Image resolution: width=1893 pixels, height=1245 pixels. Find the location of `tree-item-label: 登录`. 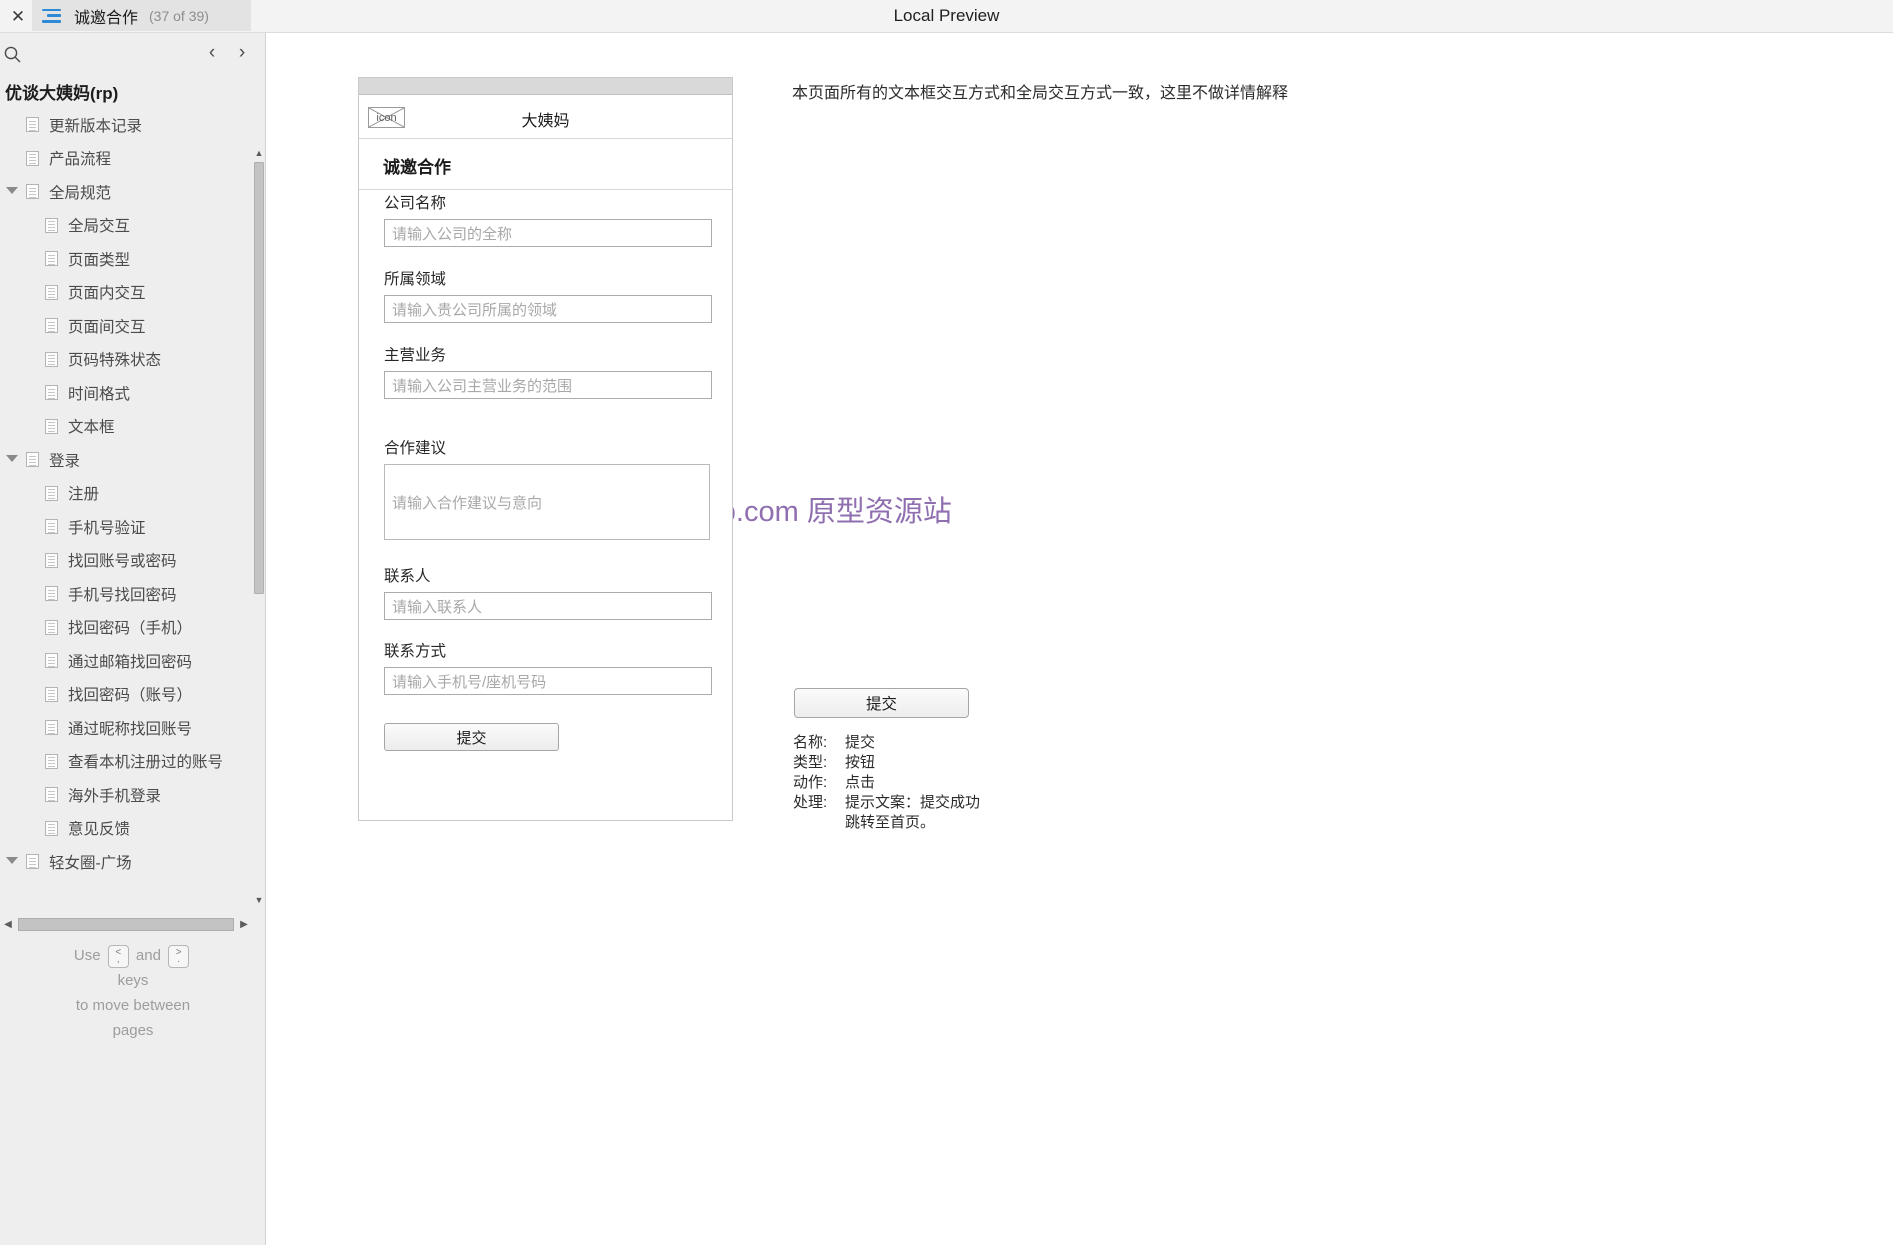

tree-item-label: 登录 is located at coordinates (65, 461).